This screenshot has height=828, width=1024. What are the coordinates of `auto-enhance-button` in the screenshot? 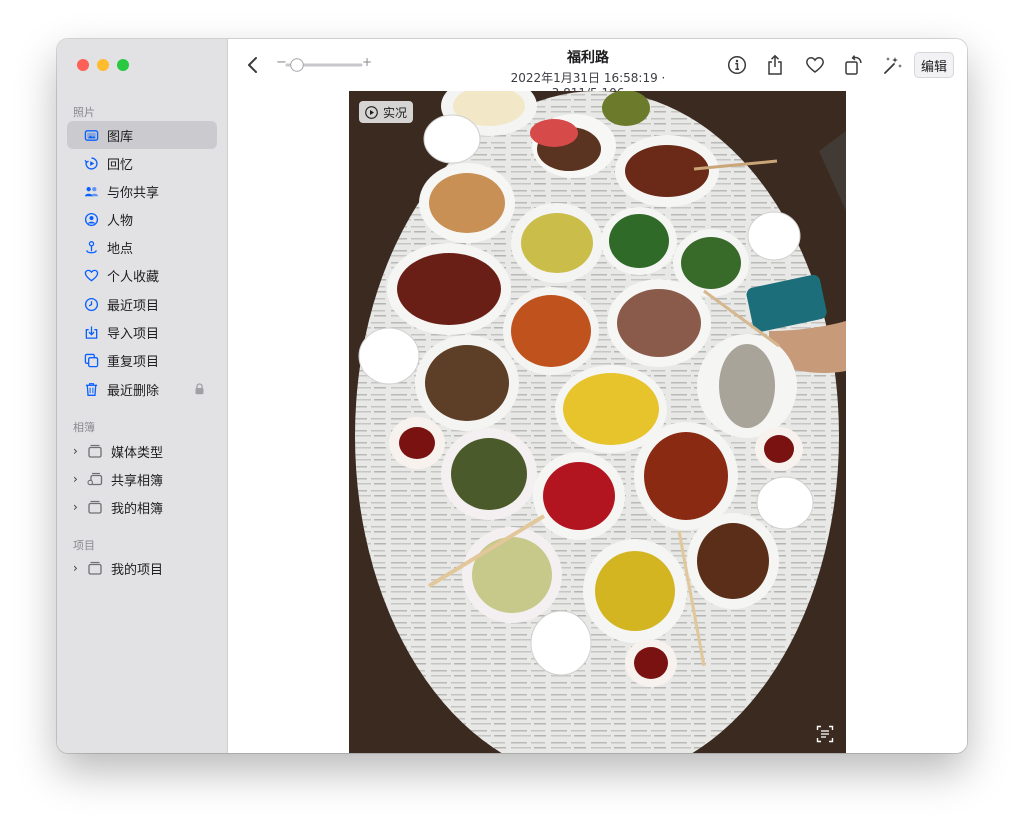 It's located at (892, 65).